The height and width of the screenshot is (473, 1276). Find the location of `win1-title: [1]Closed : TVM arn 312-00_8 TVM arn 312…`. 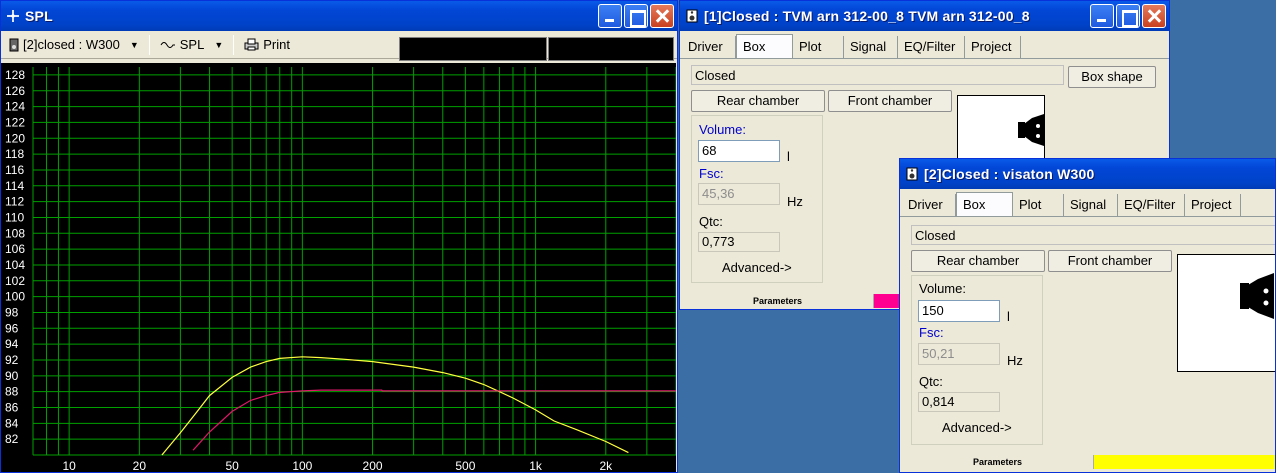

win1-title: [1]Closed : TVM arn 312-00_8 TVM arn 312… is located at coordinates (867, 16).